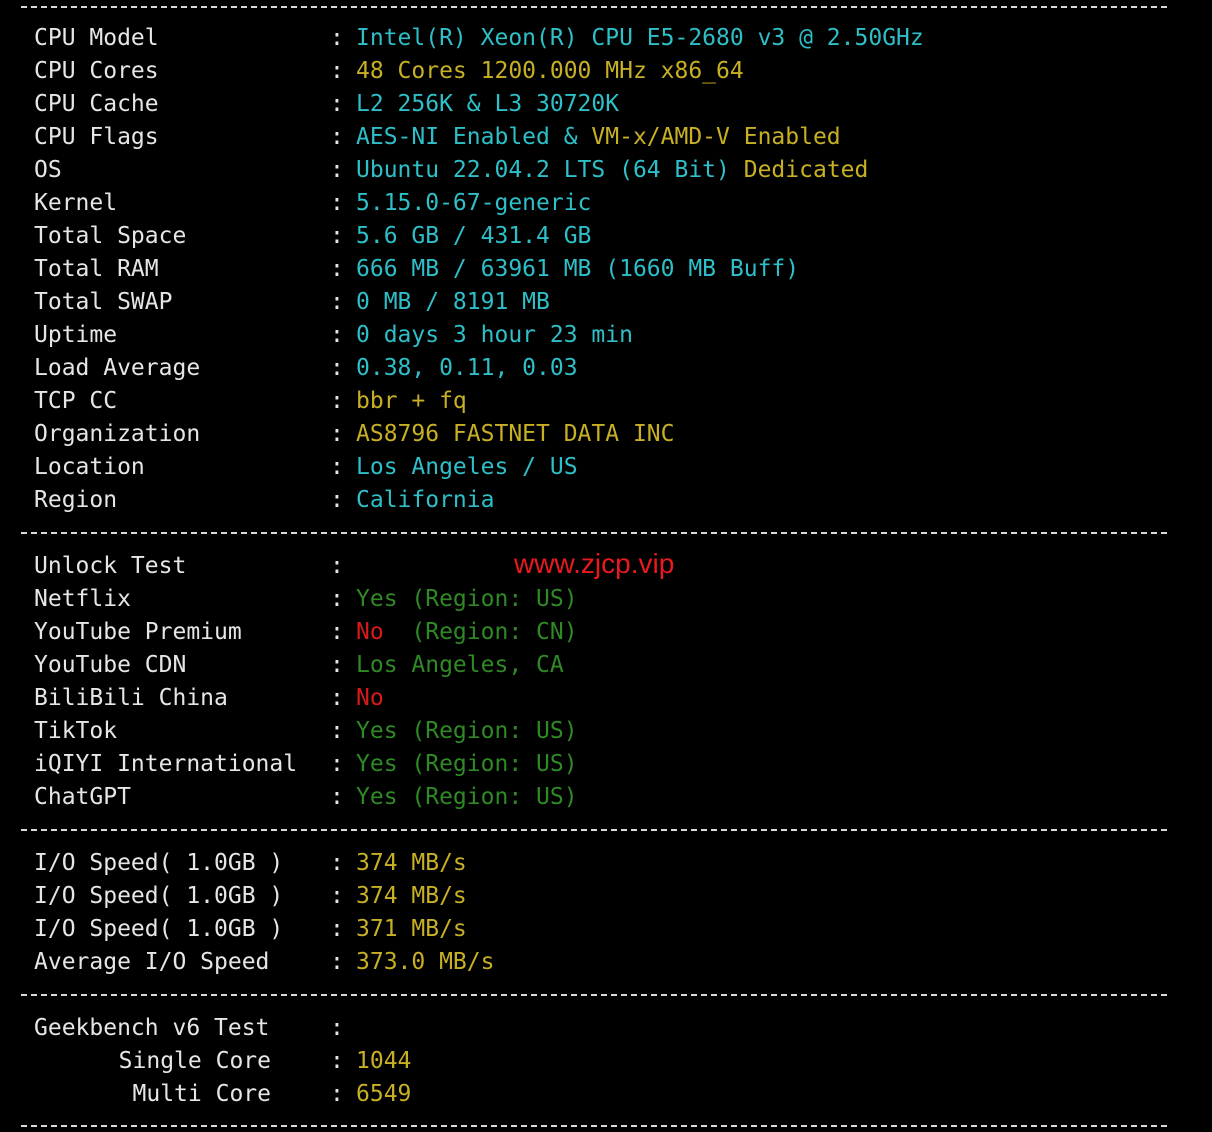 This screenshot has height=1132, width=1212. Describe the element at coordinates (166, 764) in the screenshot. I see `row-label: iQIYI International` at that location.